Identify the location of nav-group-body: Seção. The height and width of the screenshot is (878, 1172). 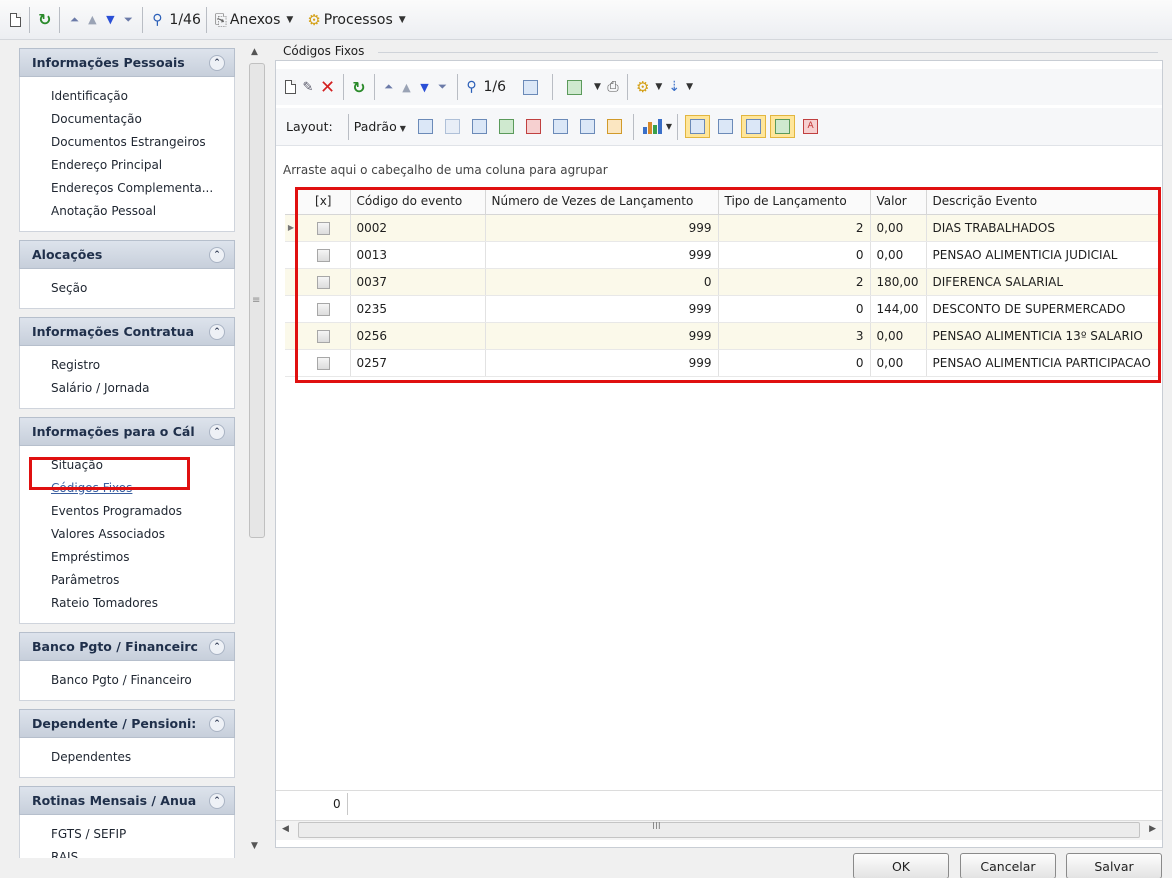
(127, 289).